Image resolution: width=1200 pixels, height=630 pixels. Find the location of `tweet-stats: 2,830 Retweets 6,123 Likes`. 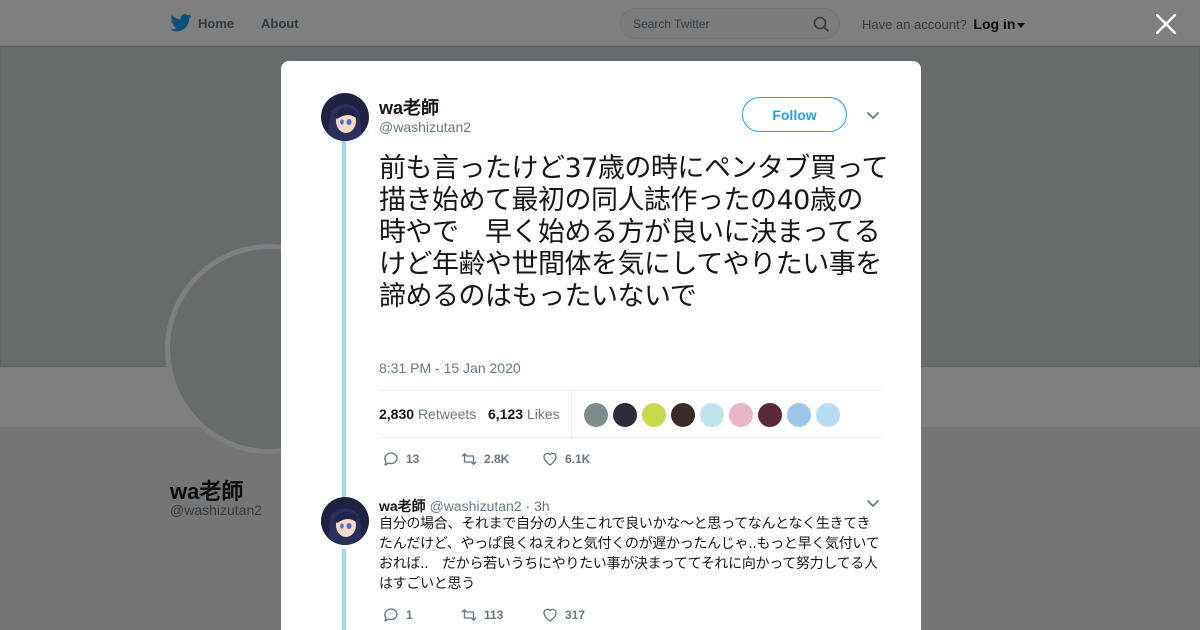

tweet-stats: 2,830 Retweets 6,123 Likes is located at coordinates (630, 414).